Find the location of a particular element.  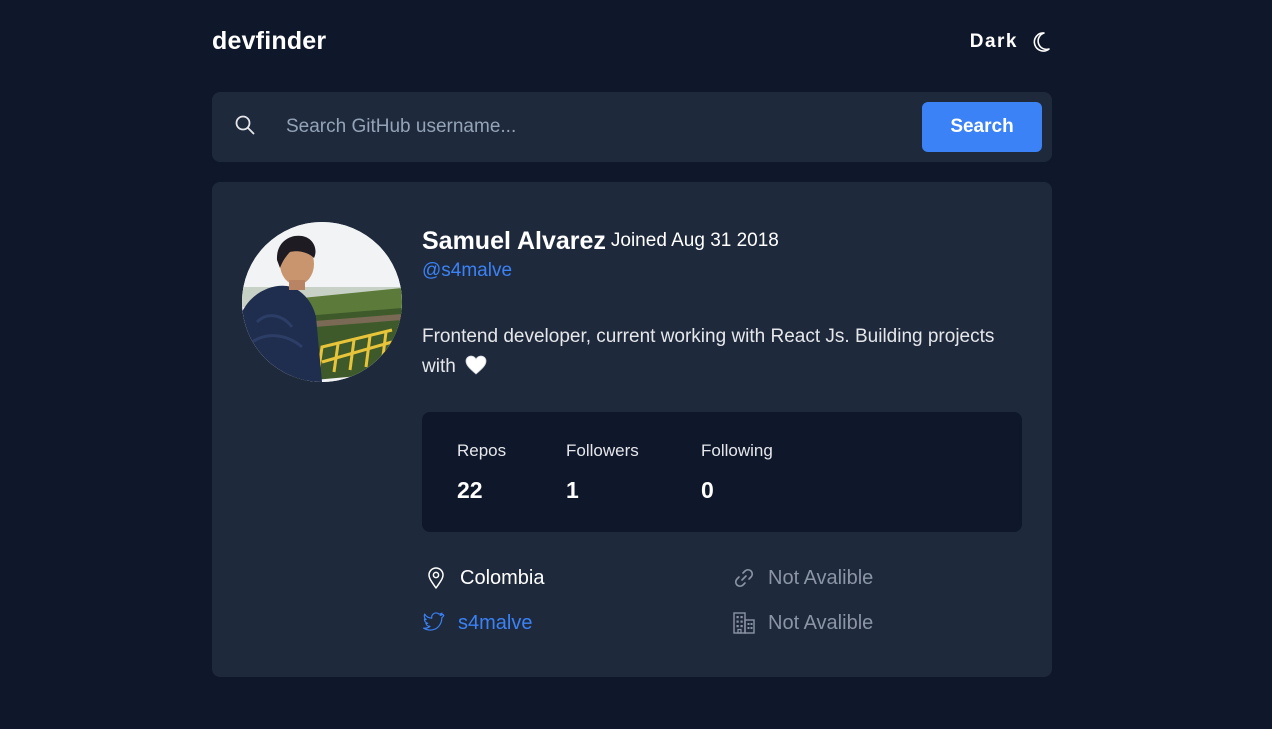

location-item: Colombia is located at coordinates (484, 578).